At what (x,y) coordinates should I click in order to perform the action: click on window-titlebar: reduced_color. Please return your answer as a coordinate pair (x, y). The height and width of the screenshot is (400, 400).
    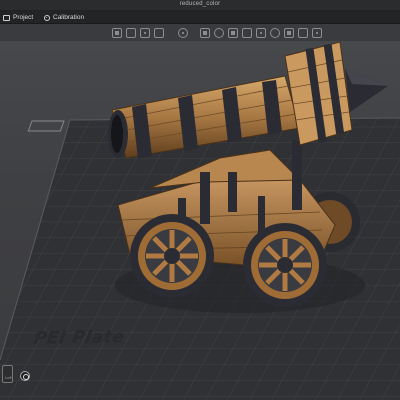
    Looking at the image, I should click on (200, 5).